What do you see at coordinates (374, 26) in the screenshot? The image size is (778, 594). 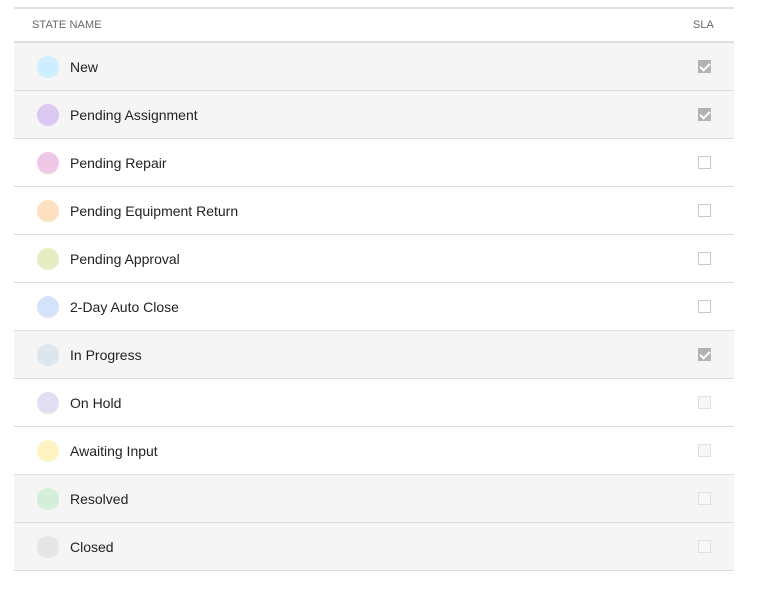 I see `table-header: STATE NAME SLA` at bounding box center [374, 26].